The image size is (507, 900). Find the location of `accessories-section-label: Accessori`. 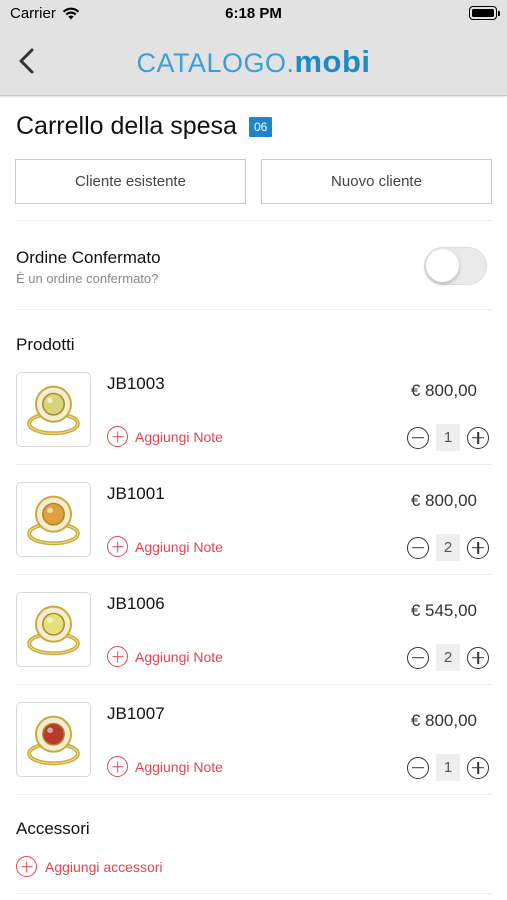

accessories-section-label: Accessori is located at coordinates (53, 828).